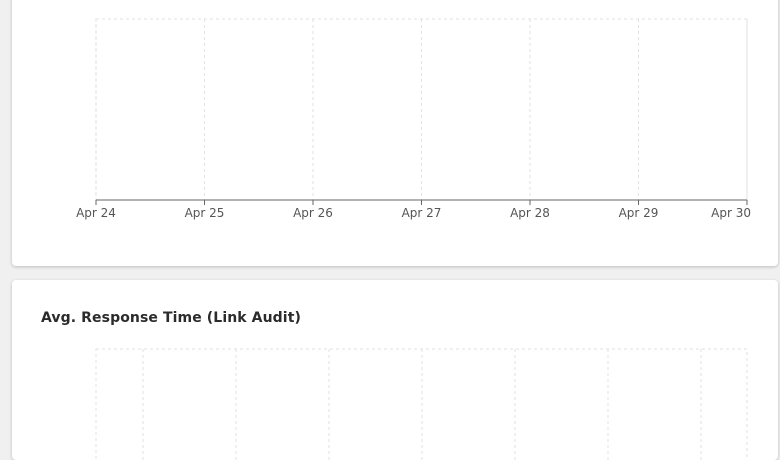 This screenshot has width=780, height=460. I want to click on x-tick-label: Apr 26, so click(313, 213).